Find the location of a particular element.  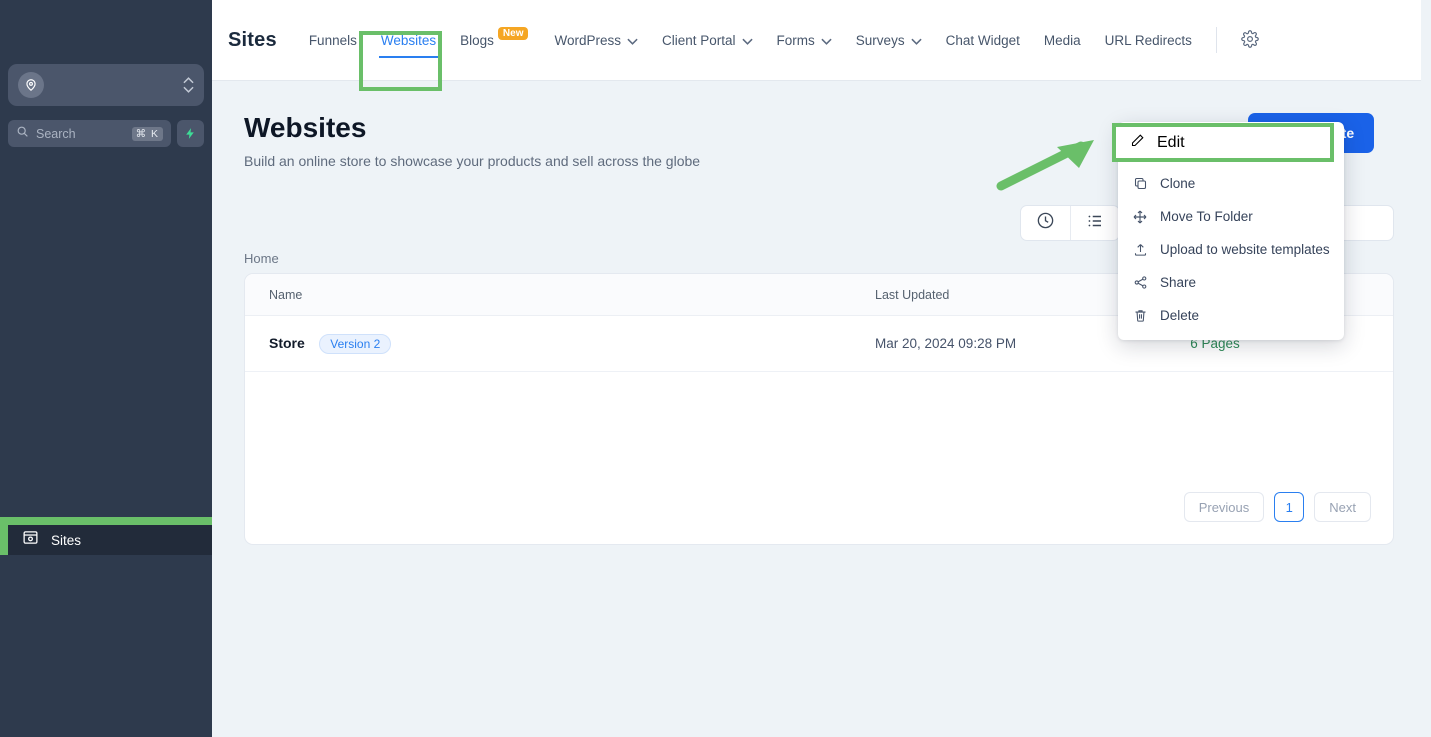

pagination: Previous 1 Next is located at coordinates (1277, 507).